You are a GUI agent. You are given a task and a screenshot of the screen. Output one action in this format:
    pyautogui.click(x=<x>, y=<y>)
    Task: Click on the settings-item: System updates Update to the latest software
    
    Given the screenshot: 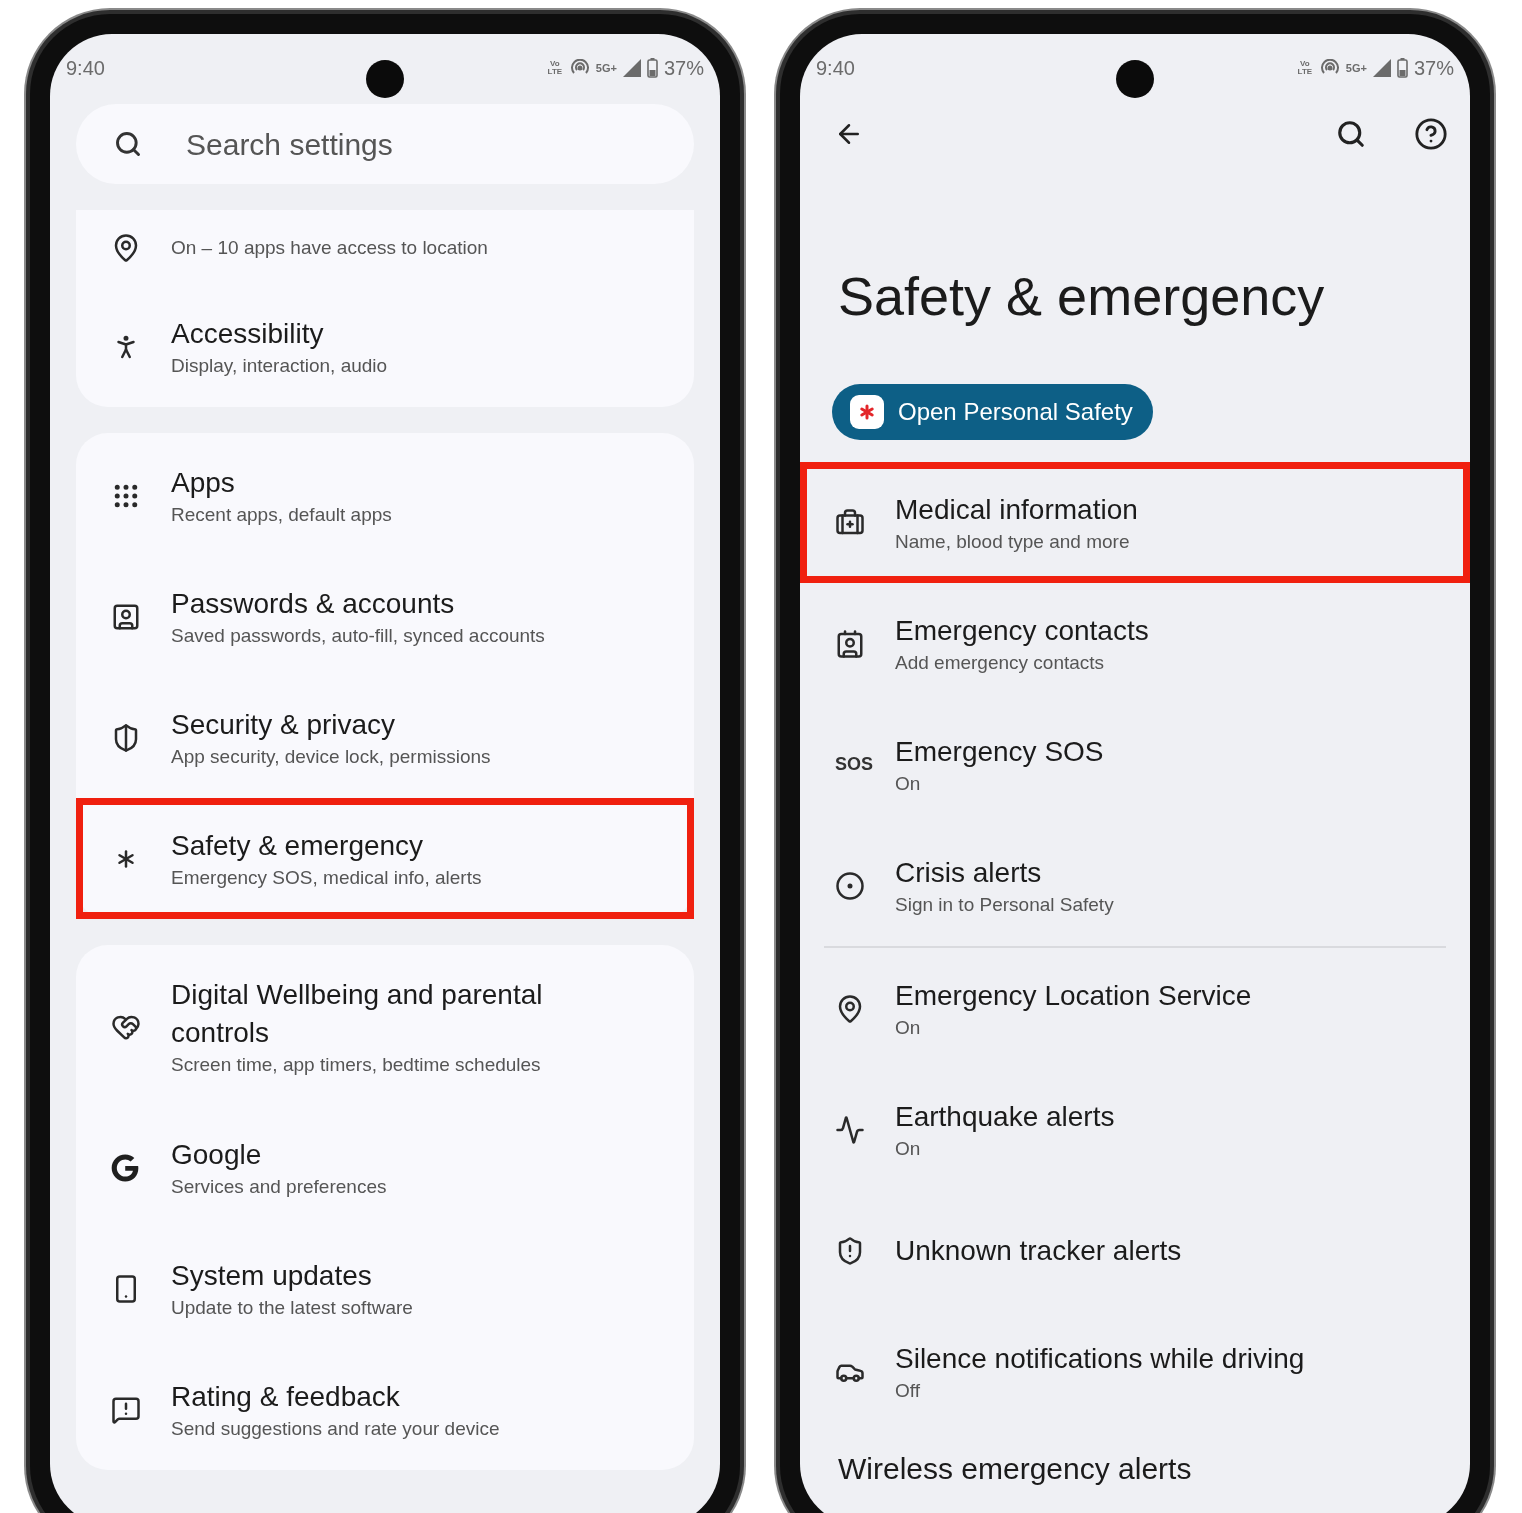 What is the action you would take?
    pyautogui.click(x=385, y=1288)
    